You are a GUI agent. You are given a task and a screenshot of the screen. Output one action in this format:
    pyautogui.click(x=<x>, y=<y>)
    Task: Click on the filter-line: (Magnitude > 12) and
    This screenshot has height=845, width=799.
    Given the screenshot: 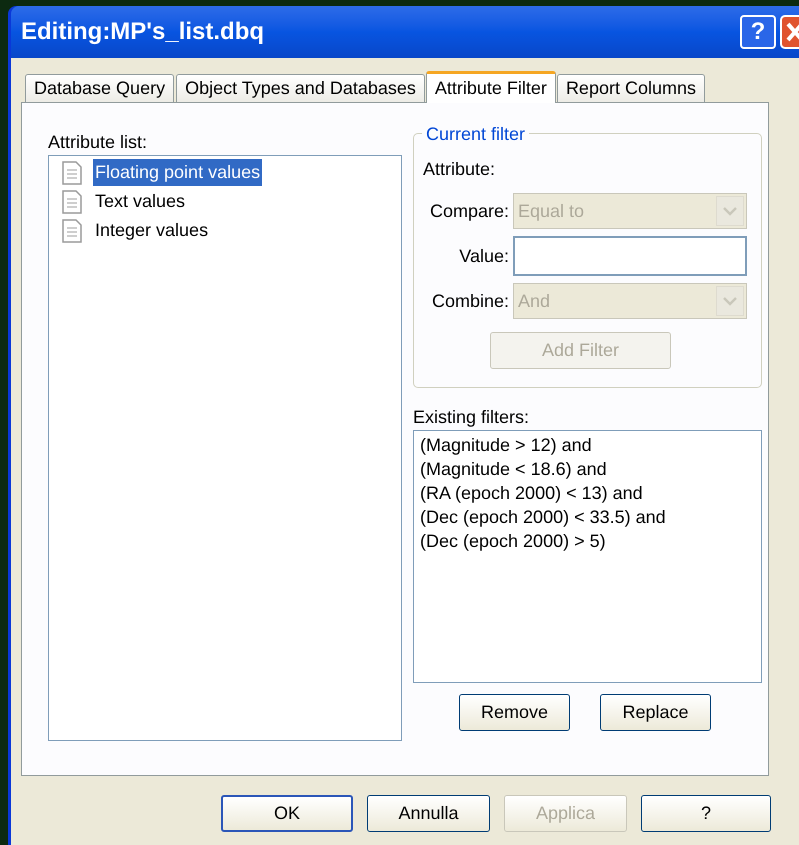 What is the action you would take?
    pyautogui.click(x=506, y=445)
    